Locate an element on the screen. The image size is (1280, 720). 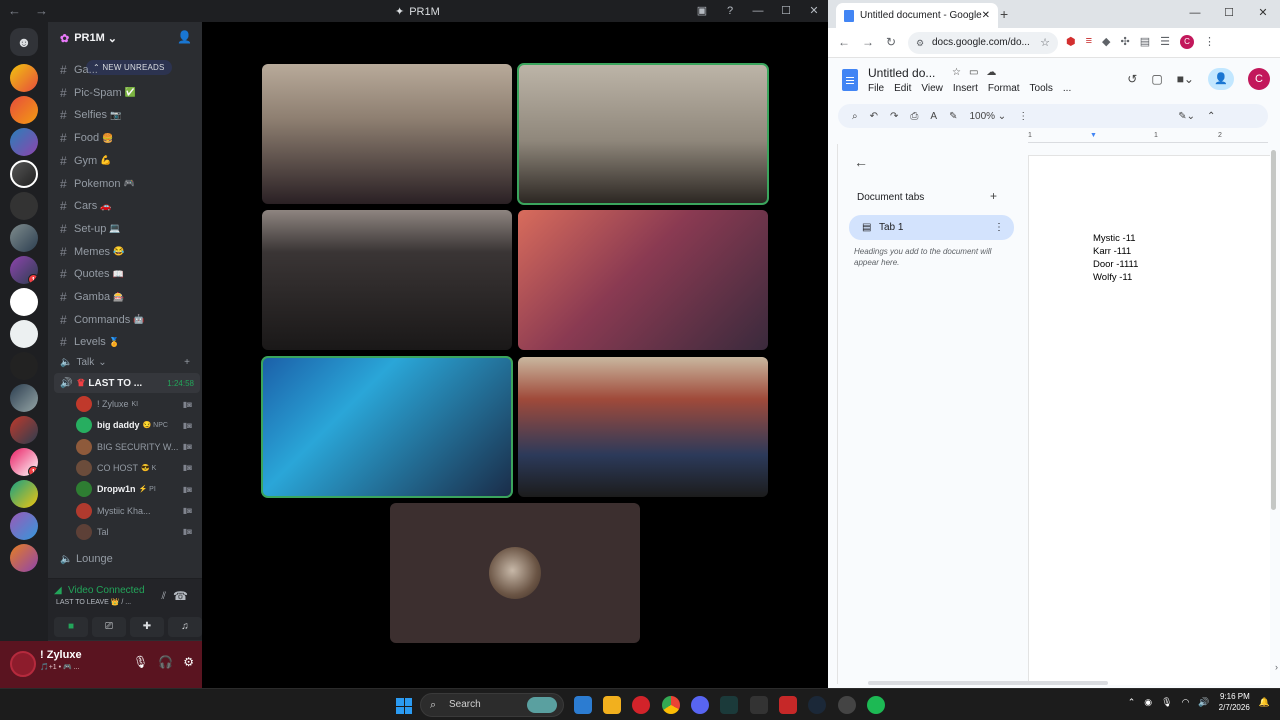
extension-icon: ◆ is located at coordinates (1106, 42).